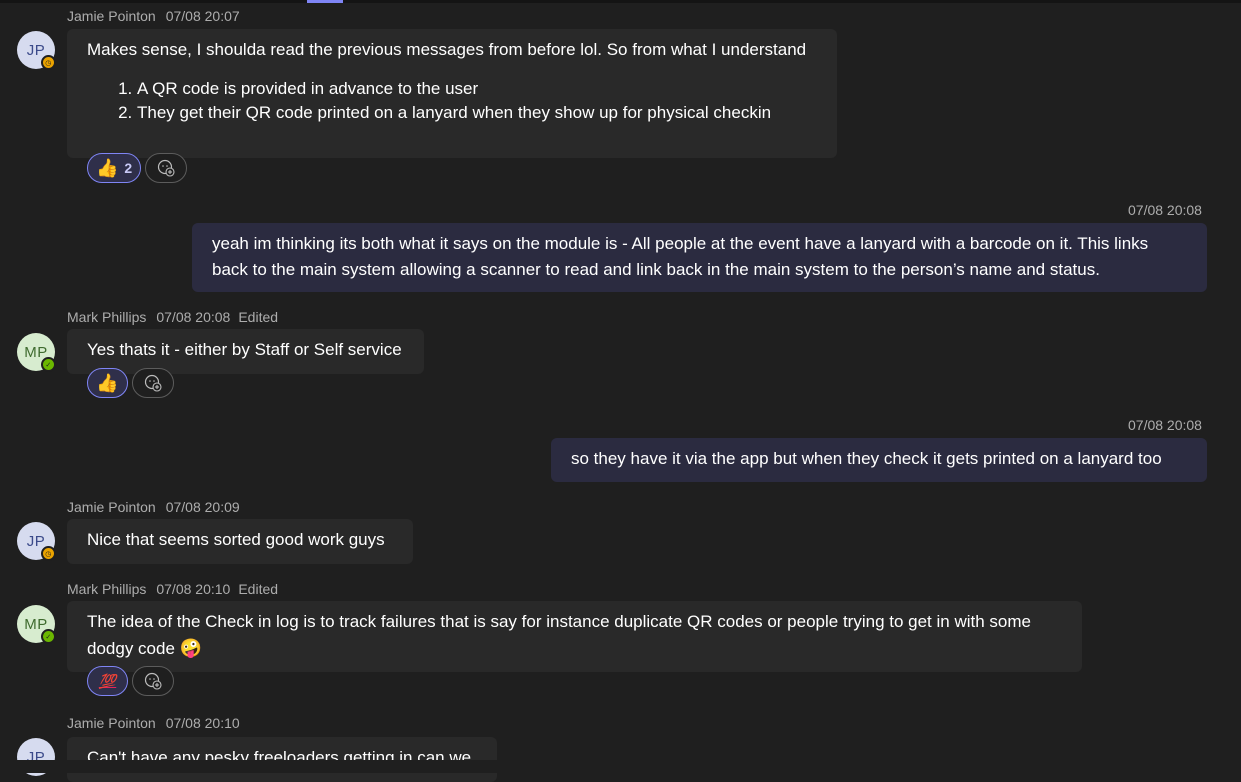 The image size is (1241, 782). Describe the element at coordinates (236, 539) in the screenshot. I see `message-text: Nice that seems sorted good work guys` at that location.